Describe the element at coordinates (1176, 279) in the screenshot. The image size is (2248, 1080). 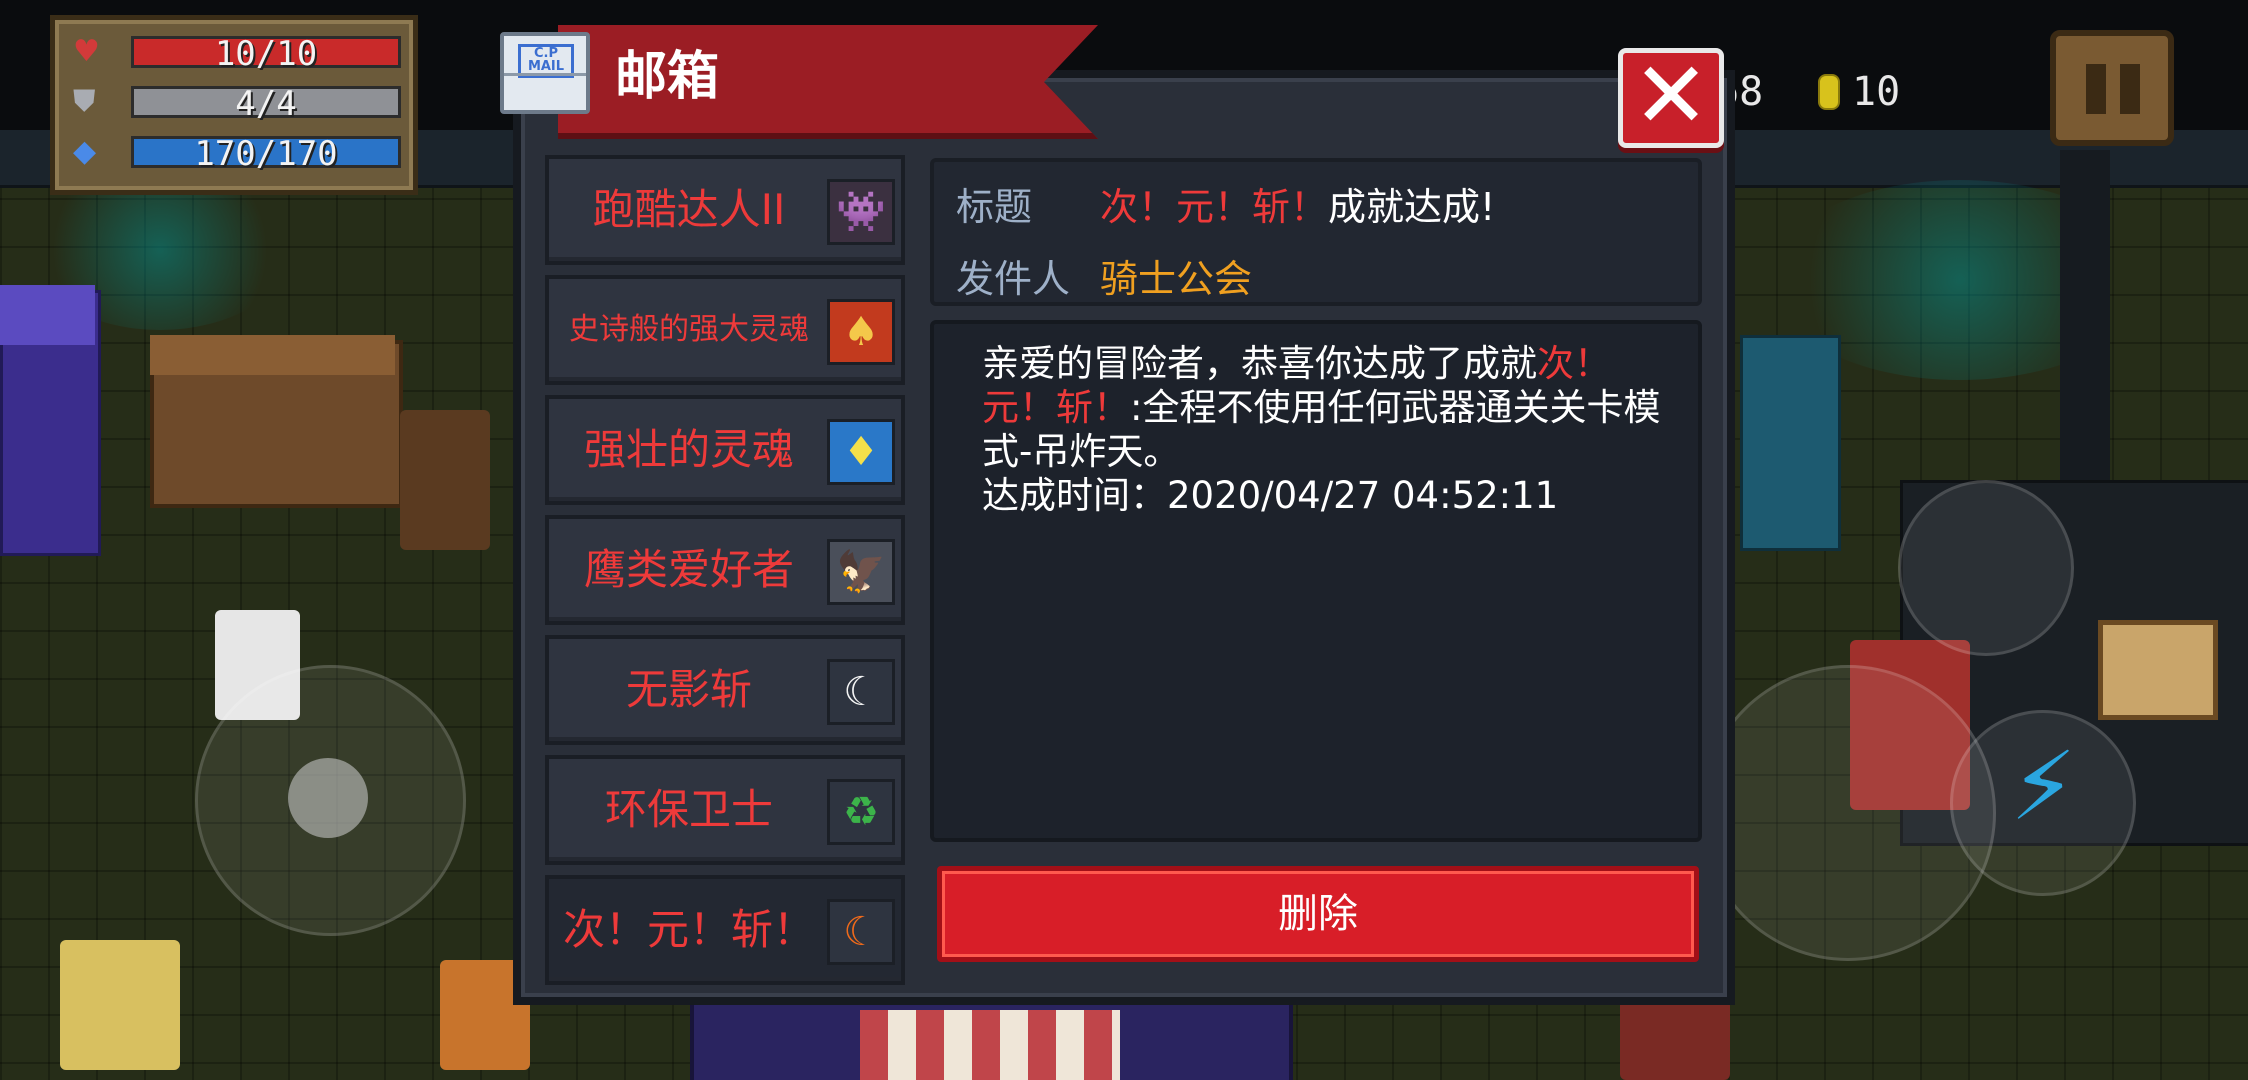
I see `sender-name: 骑士公会` at that location.